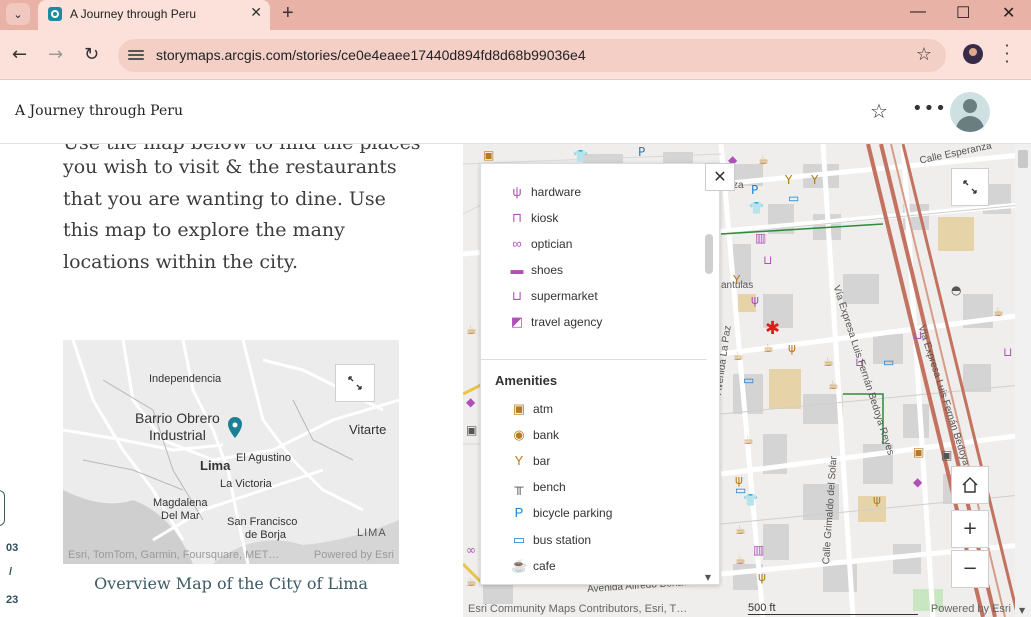  I want to click on expand-icon, so click(970, 187).